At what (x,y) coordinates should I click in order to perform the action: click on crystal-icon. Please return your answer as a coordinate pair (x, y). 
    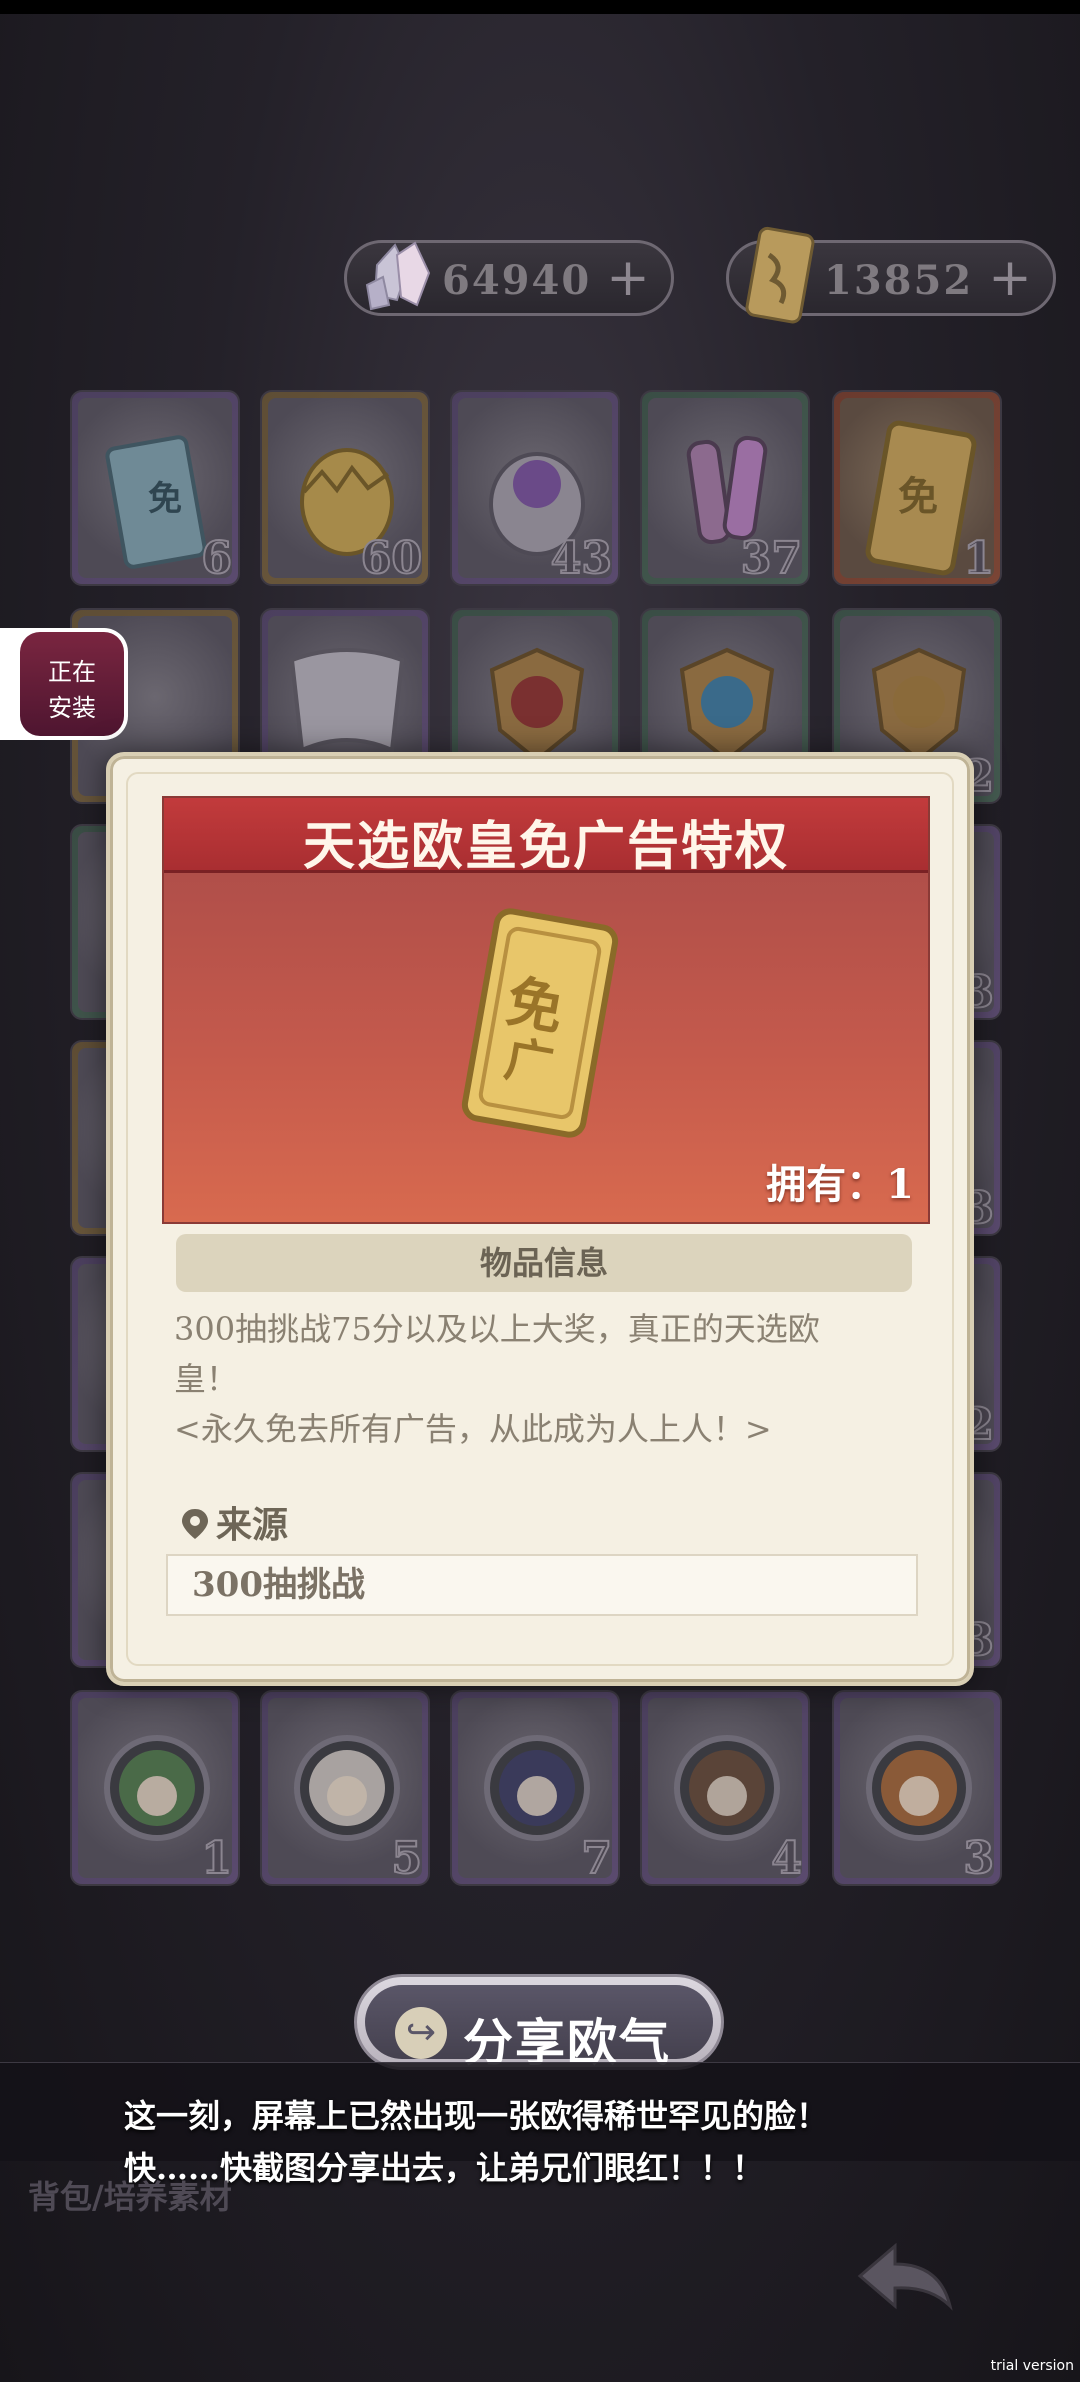
    Looking at the image, I should click on (398, 276).